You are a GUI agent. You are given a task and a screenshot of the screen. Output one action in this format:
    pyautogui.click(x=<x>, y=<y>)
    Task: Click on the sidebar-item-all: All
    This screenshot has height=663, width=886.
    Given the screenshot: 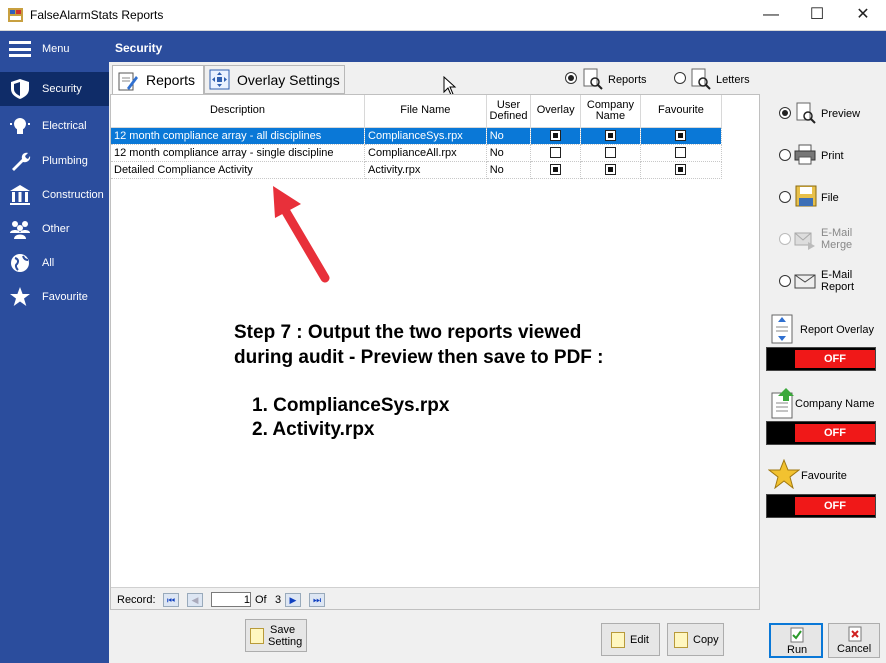 What is the action you would take?
    pyautogui.click(x=54, y=263)
    